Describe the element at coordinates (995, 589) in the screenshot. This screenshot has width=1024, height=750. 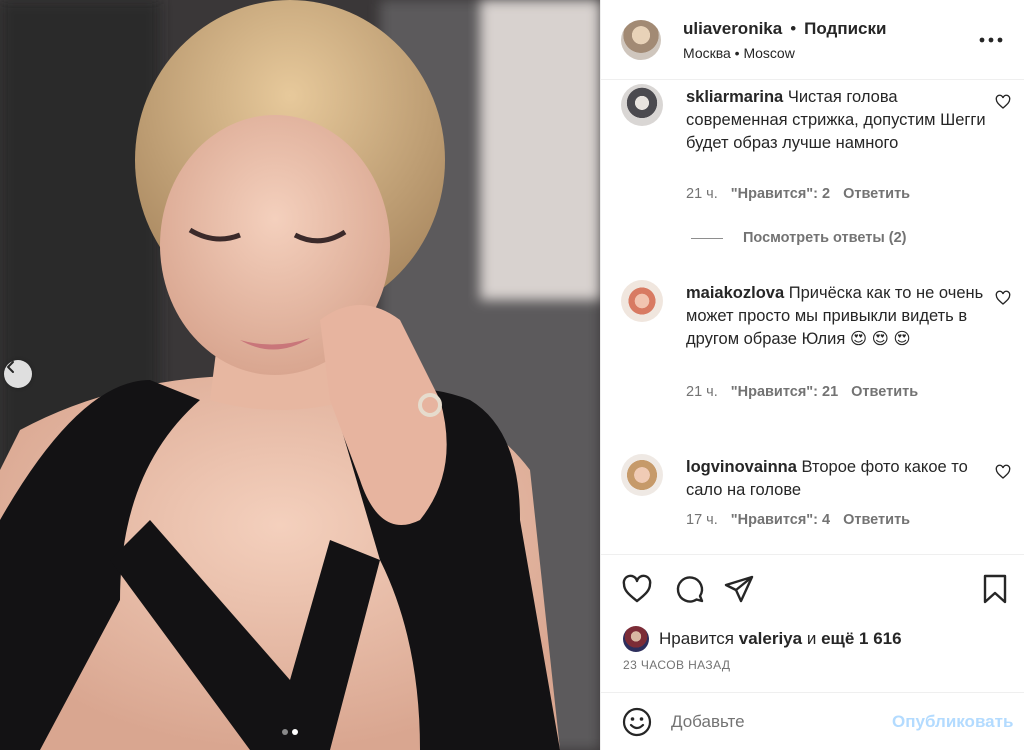
I see `bookmark-icon` at that location.